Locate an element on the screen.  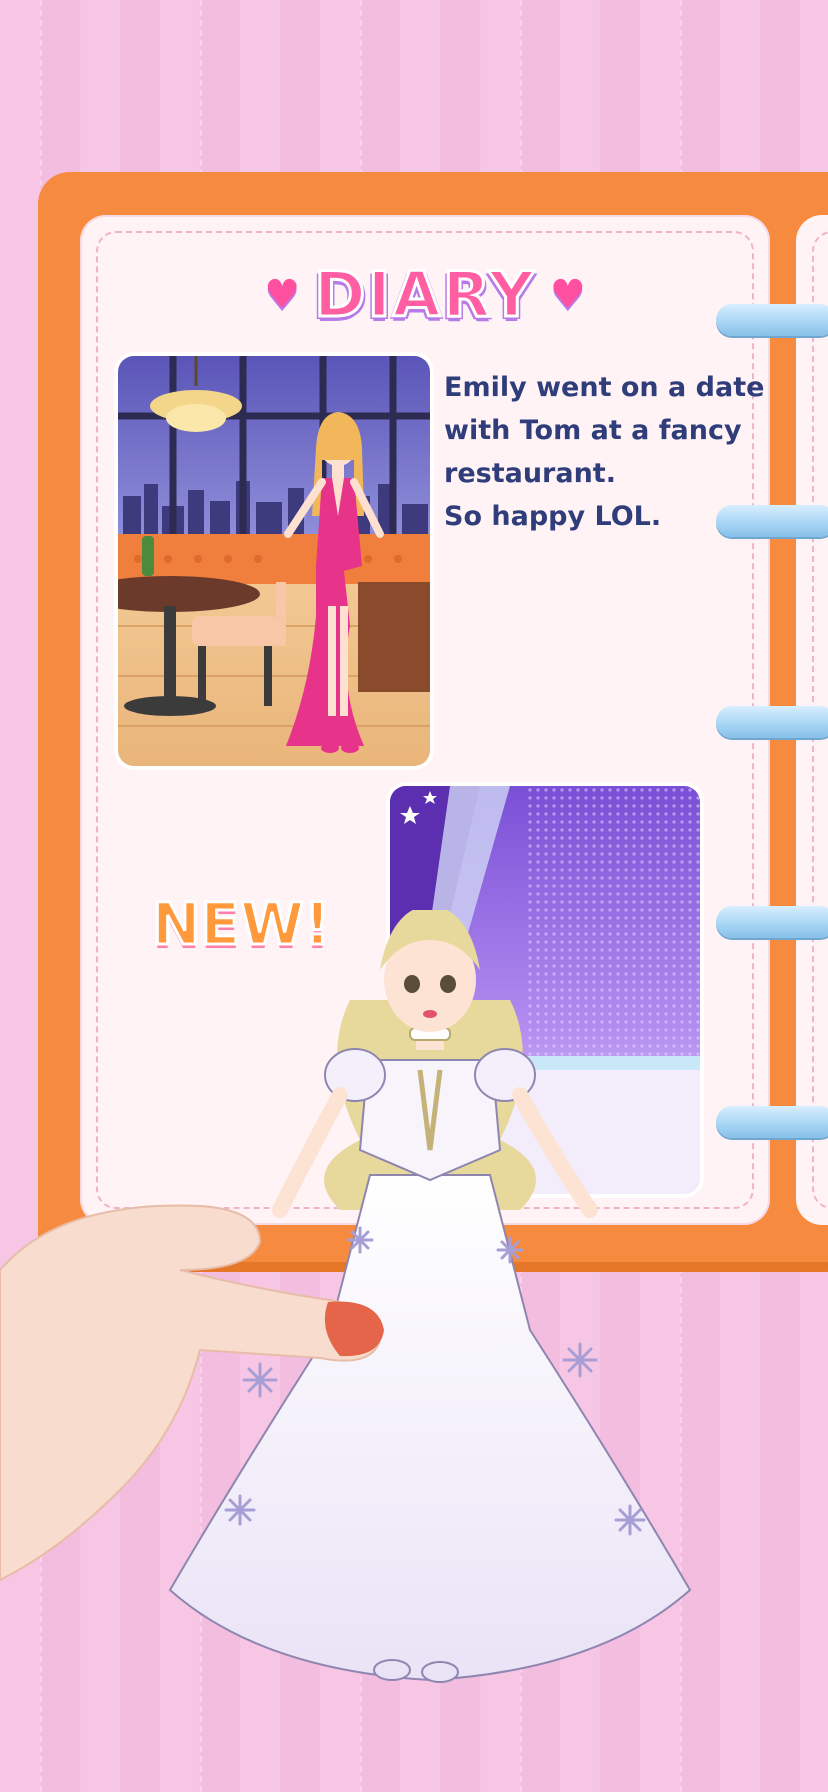
diary-header: ♥ DIARY ♥ is located at coordinates (414, 295).